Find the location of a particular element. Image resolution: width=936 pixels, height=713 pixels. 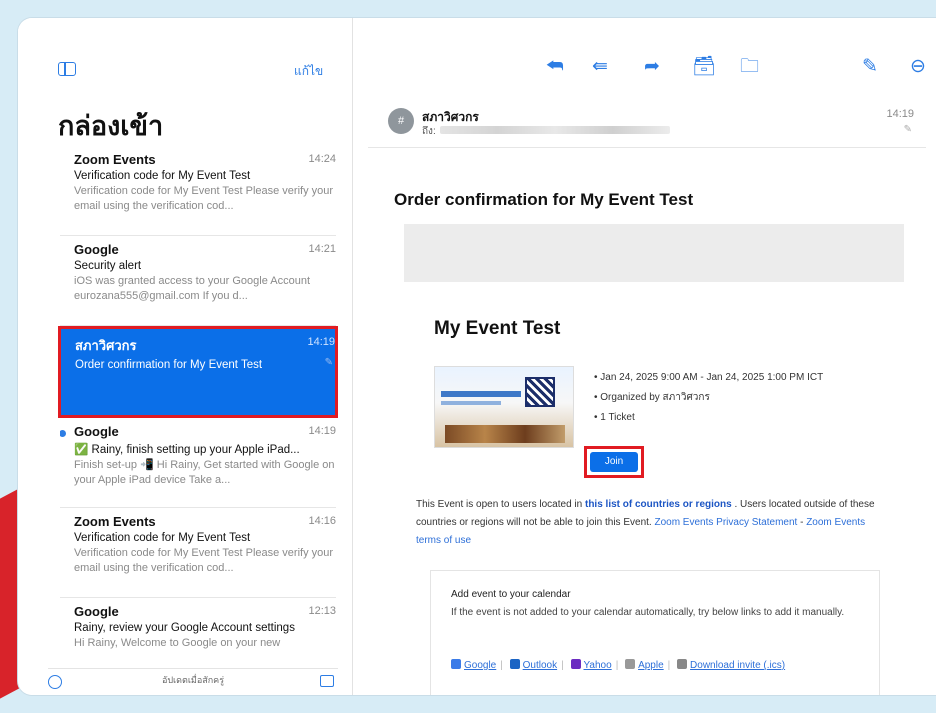

notice-text: - is located at coordinates (802, 522).